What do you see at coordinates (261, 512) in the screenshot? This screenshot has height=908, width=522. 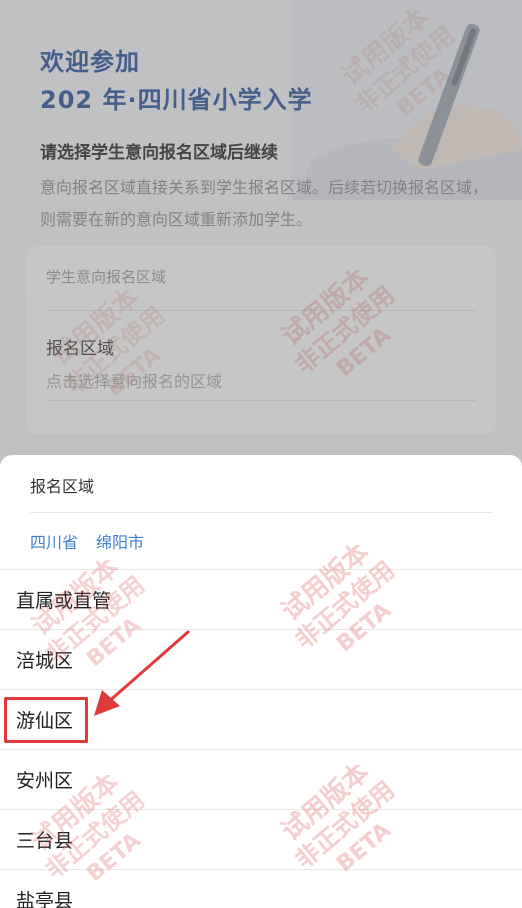 I see `divider` at bounding box center [261, 512].